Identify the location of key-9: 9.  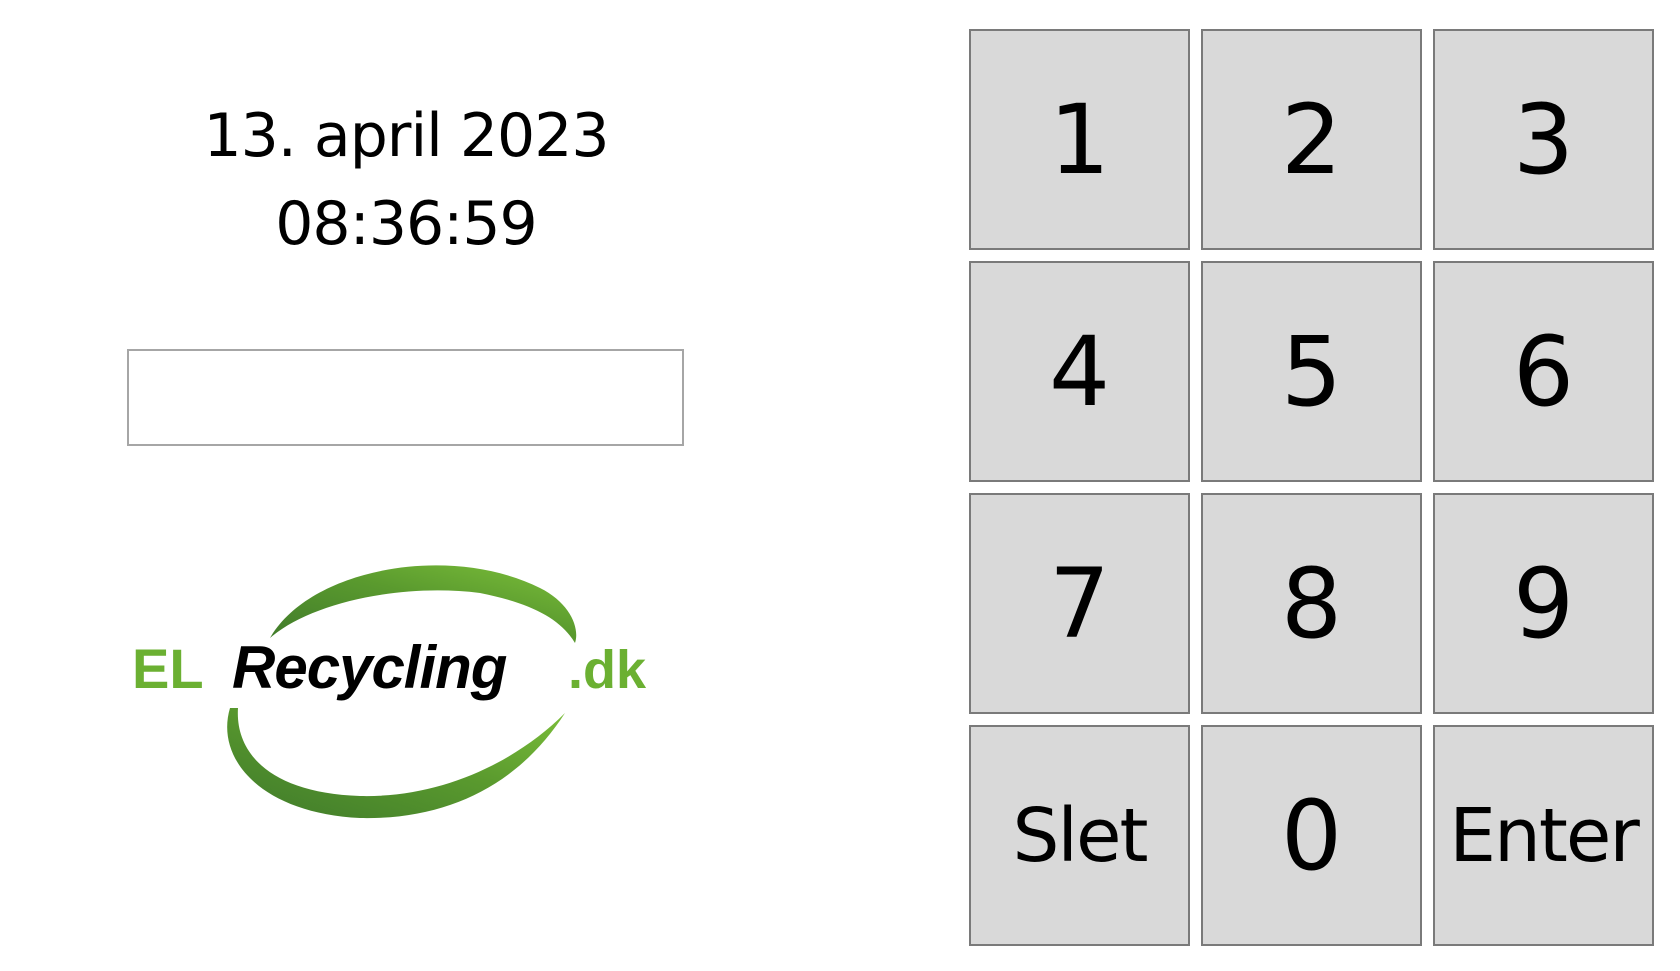
(1543, 603).